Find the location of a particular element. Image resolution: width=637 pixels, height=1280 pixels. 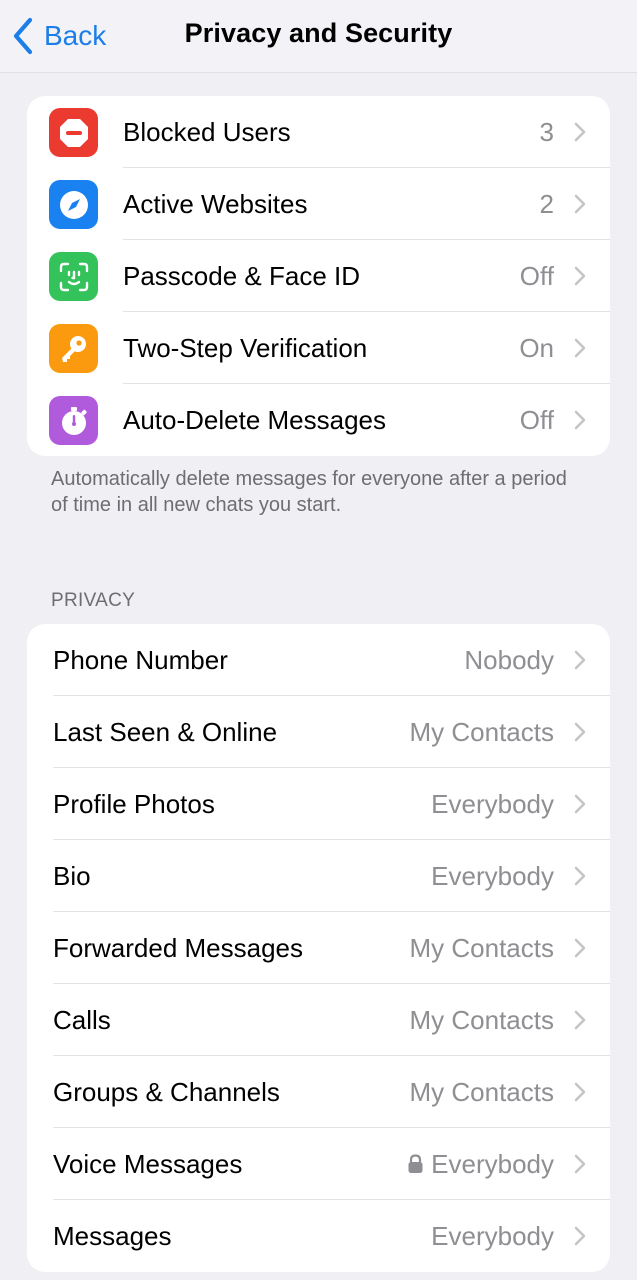

blocked-users-row: Blocked Users 3 is located at coordinates (318, 132).